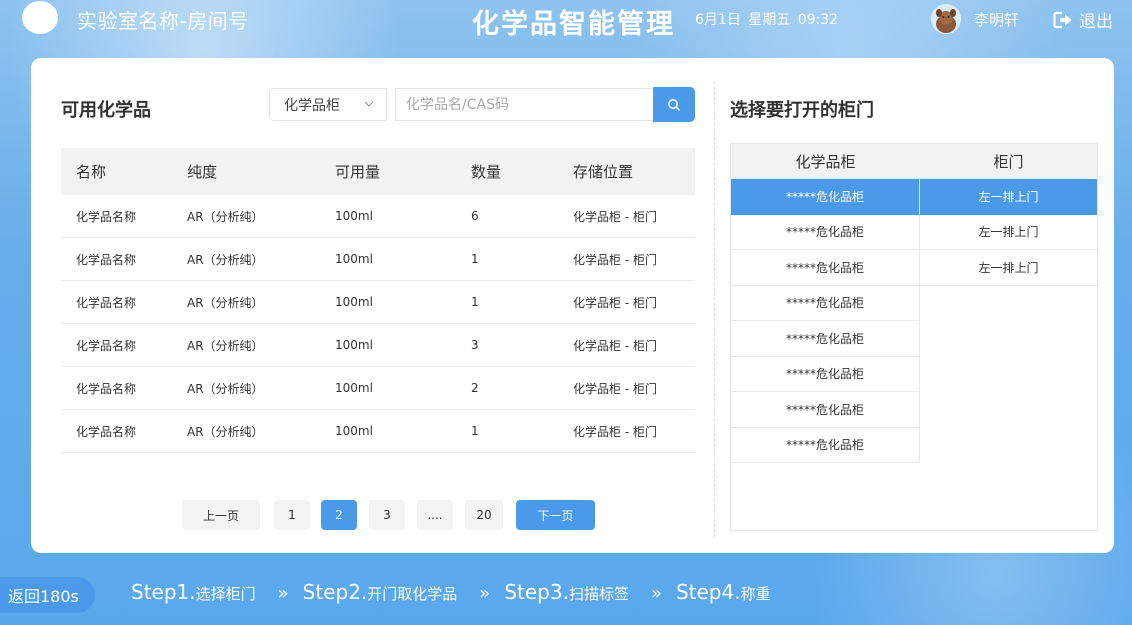 Image resolution: width=1132 pixels, height=625 pixels. What do you see at coordinates (714, 309) in the screenshot?
I see `panel-divider` at bounding box center [714, 309].